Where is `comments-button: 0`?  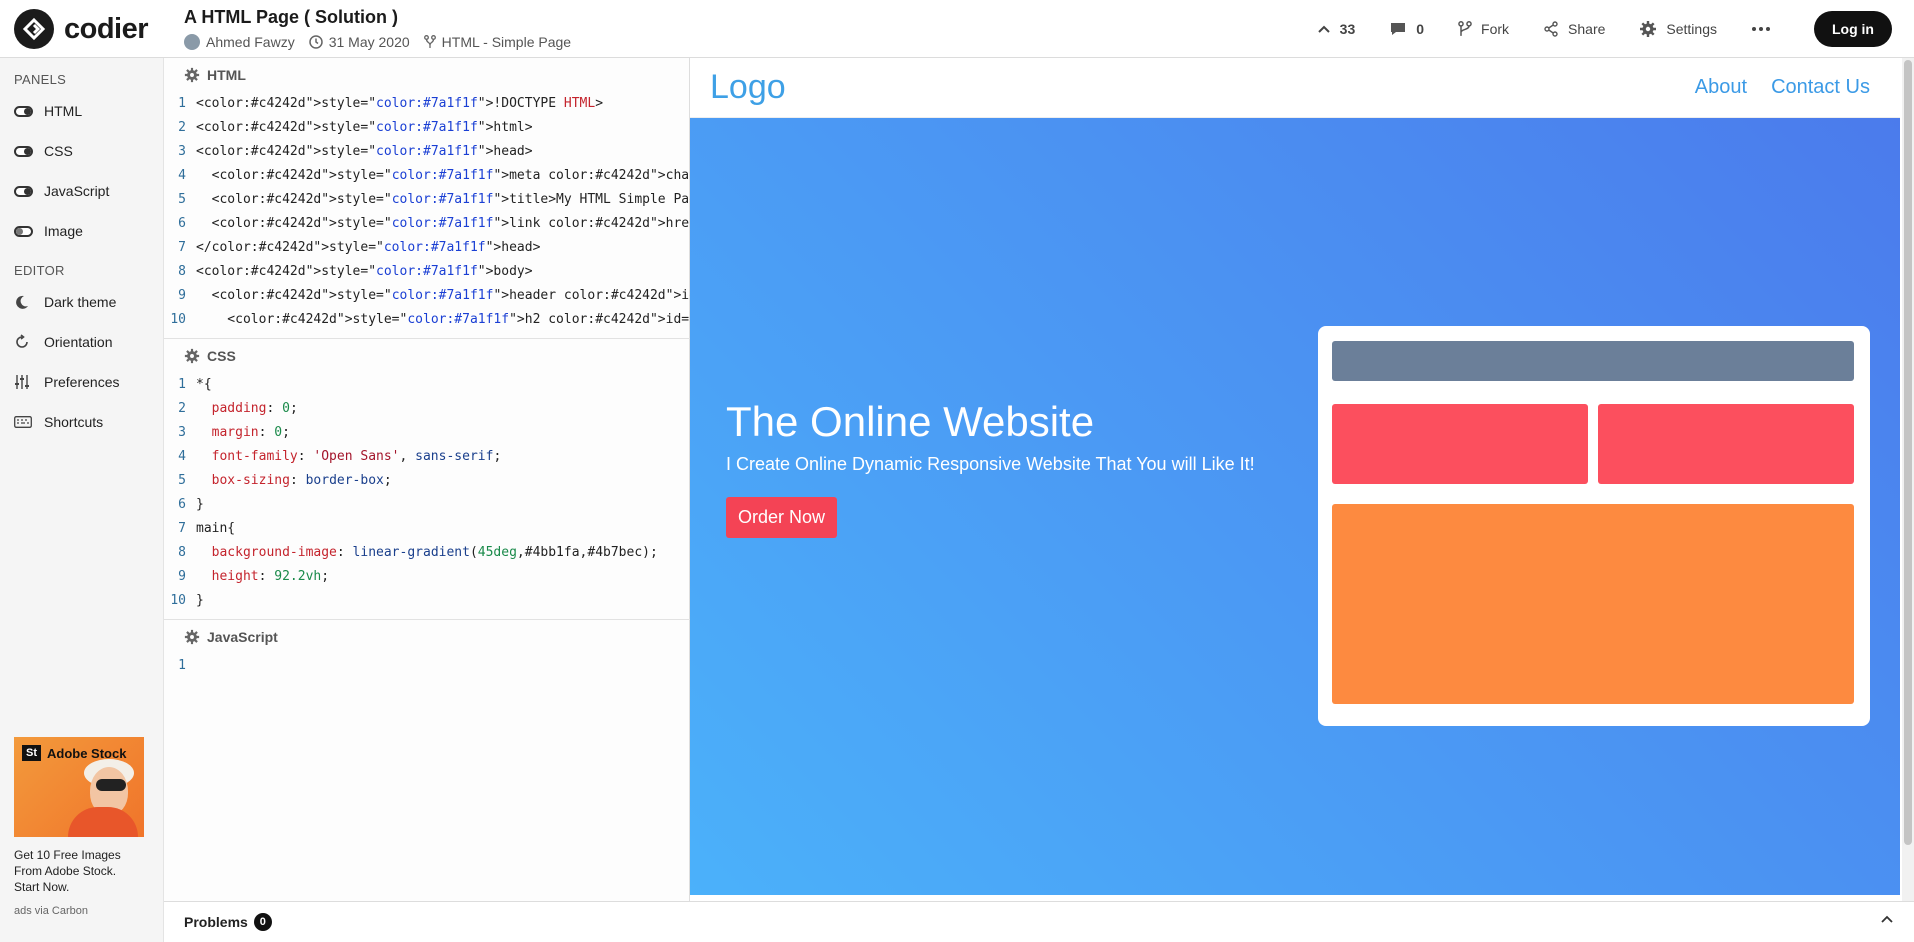
comments-button: 0 is located at coordinates (1406, 29).